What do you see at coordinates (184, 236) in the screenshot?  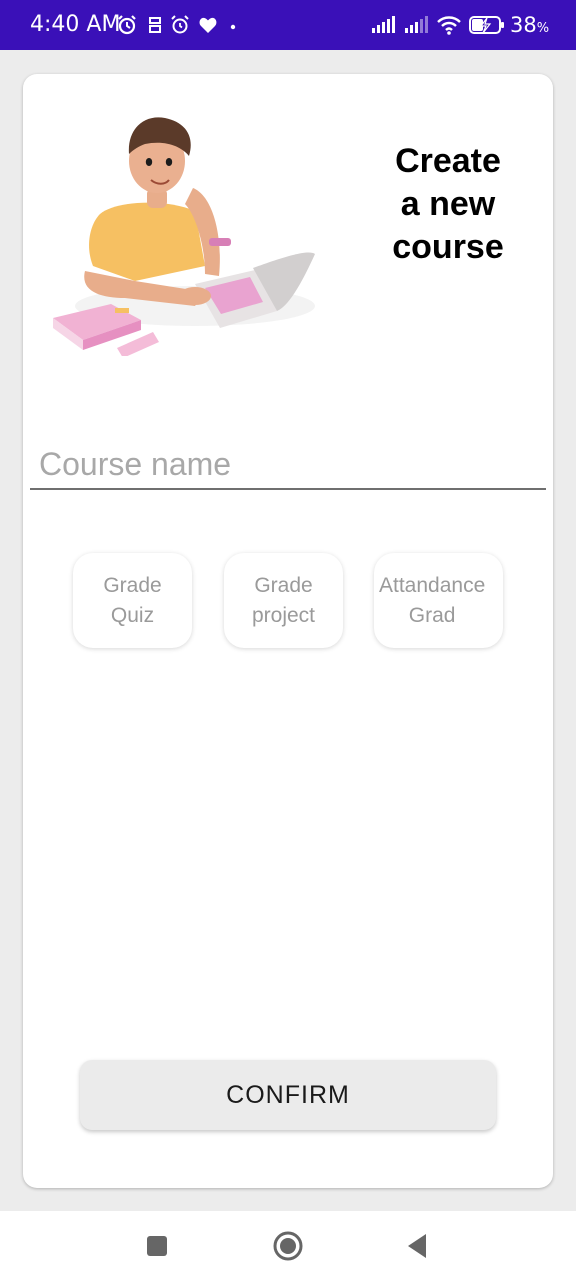 I see `person-with-laptop-illustration` at bounding box center [184, 236].